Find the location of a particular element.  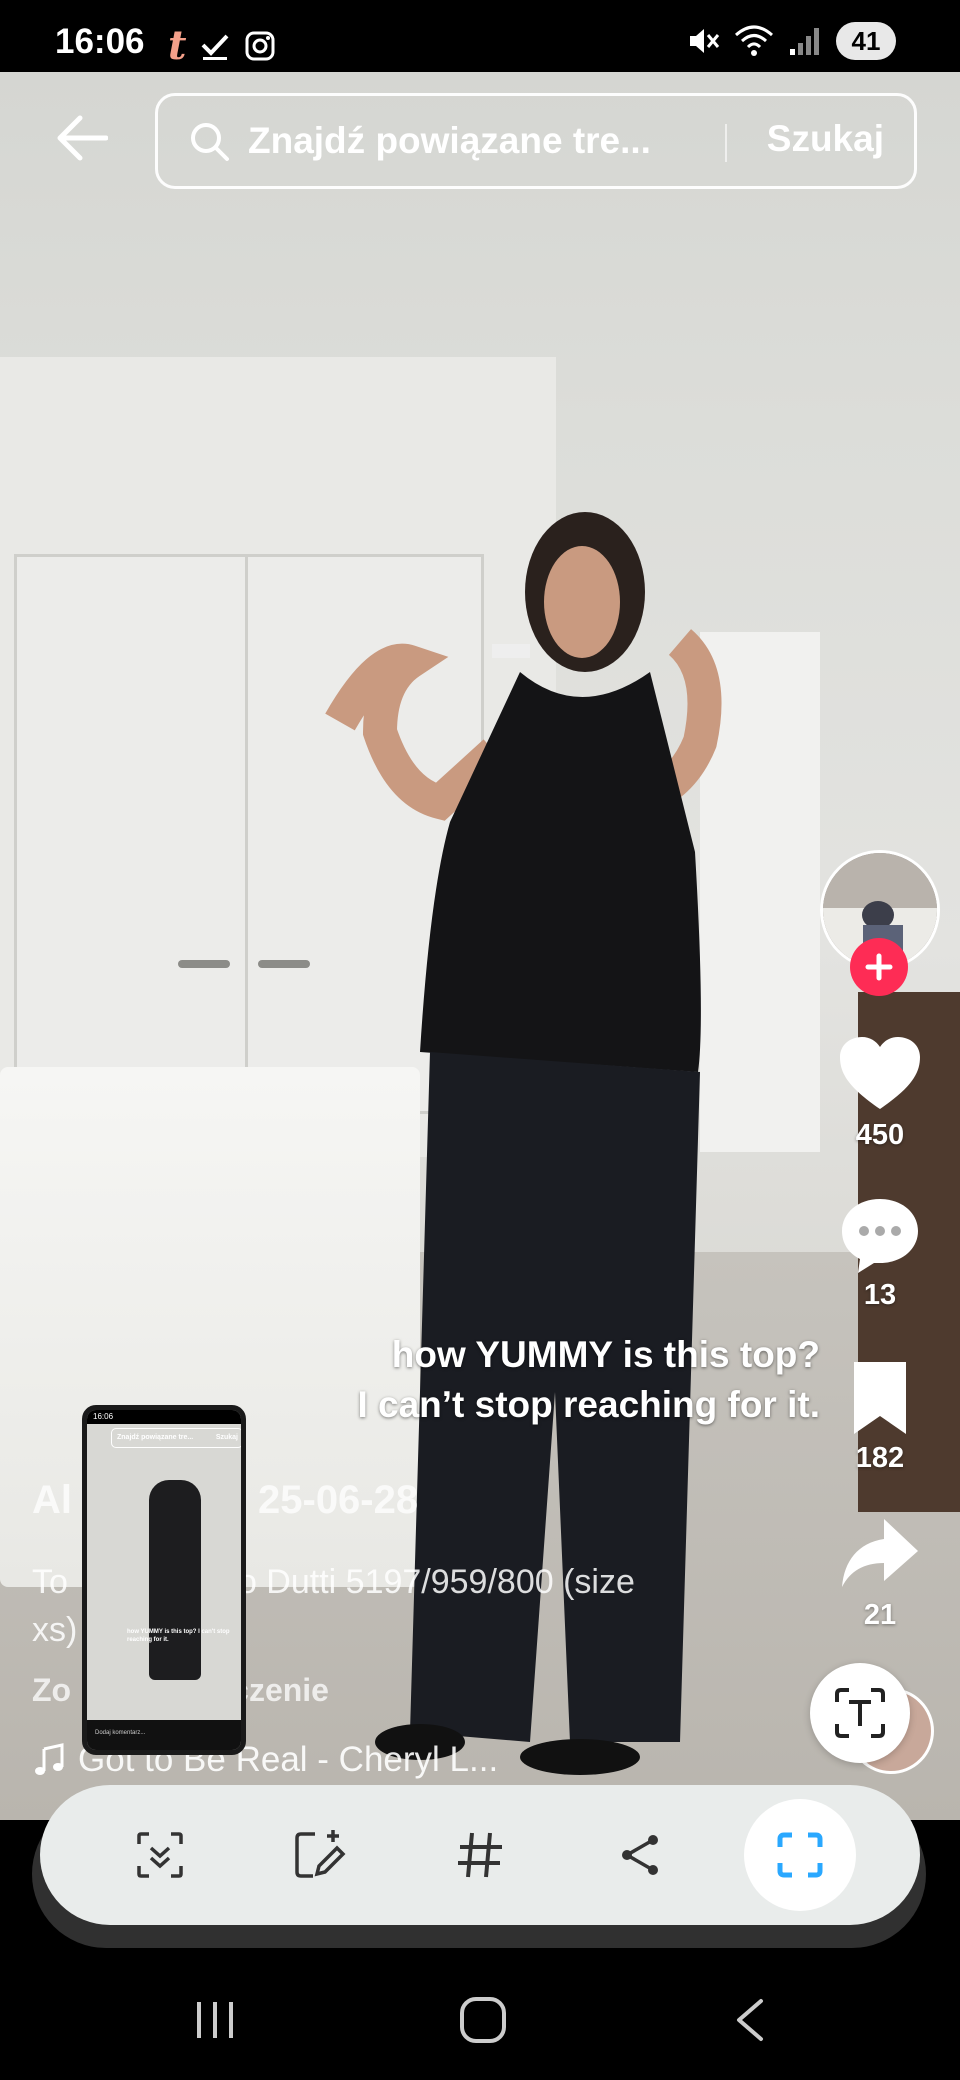

save-action: 182 is located at coordinates (880, 1416).